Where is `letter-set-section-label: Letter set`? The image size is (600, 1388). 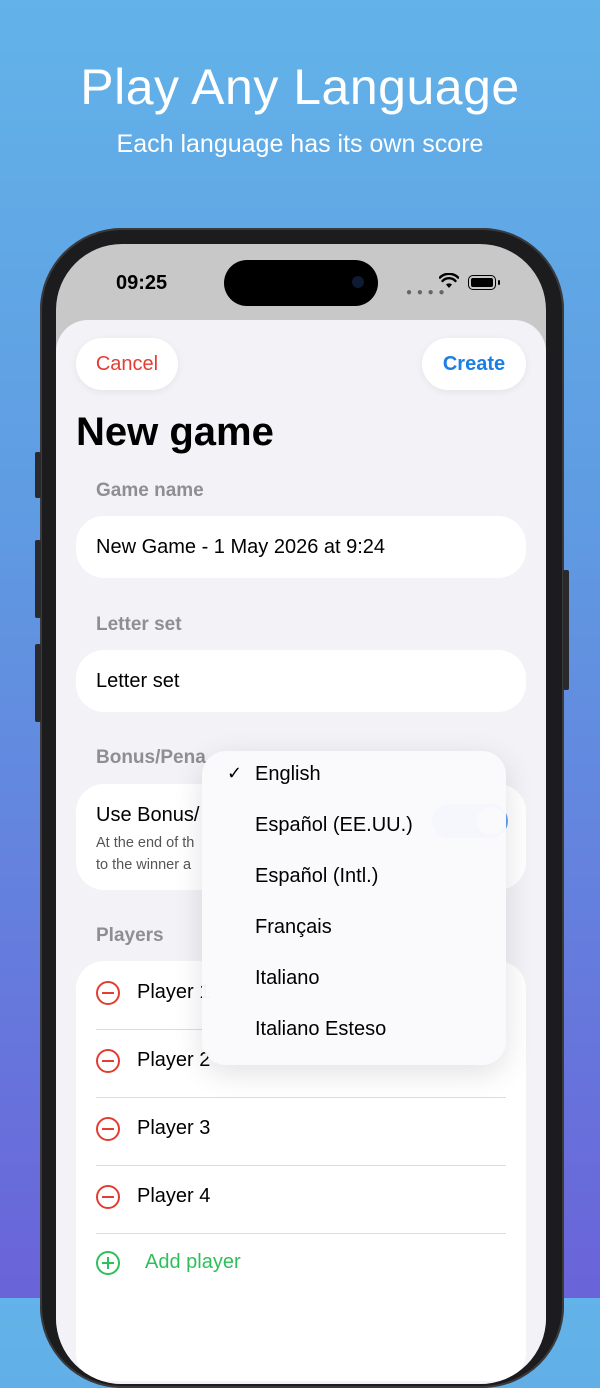 letter-set-section-label: Letter set is located at coordinates (139, 624).